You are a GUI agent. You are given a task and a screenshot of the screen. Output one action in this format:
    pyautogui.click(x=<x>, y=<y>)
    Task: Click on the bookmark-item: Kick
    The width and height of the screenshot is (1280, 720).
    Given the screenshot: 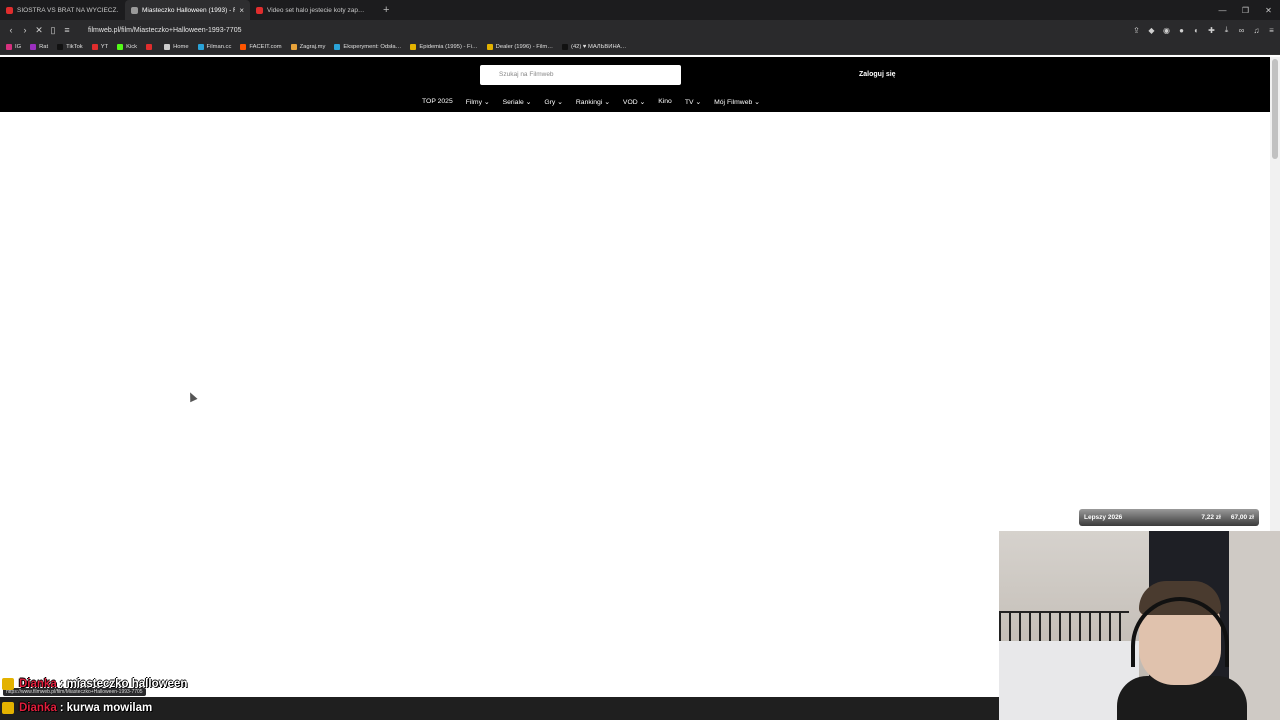 What is the action you would take?
    pyautogui.click(x=127, y=47)
    